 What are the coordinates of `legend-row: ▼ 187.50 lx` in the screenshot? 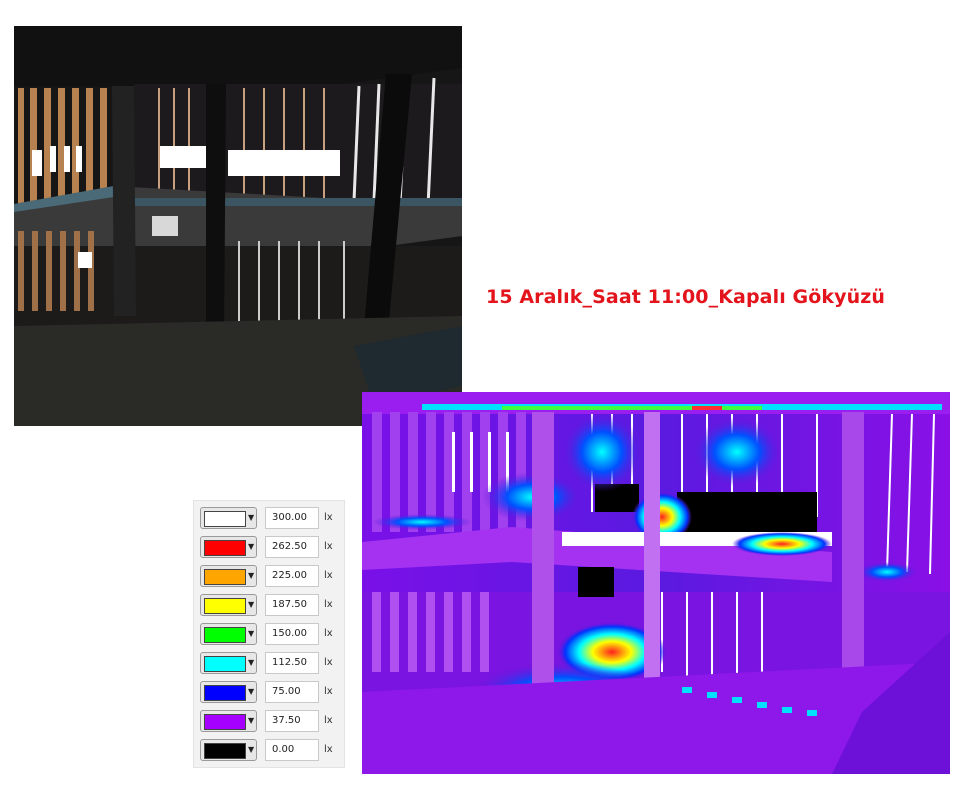 It's located at (270, 605).